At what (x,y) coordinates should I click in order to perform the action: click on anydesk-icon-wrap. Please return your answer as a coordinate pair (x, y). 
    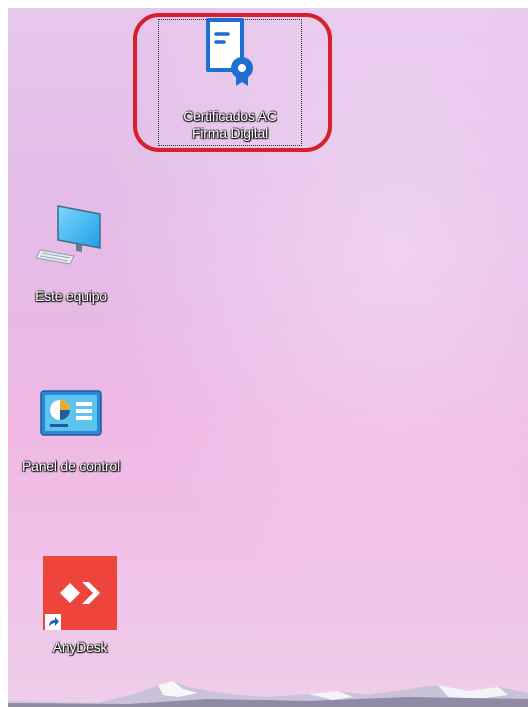
    Looking at the image, I should click on (80, 593).